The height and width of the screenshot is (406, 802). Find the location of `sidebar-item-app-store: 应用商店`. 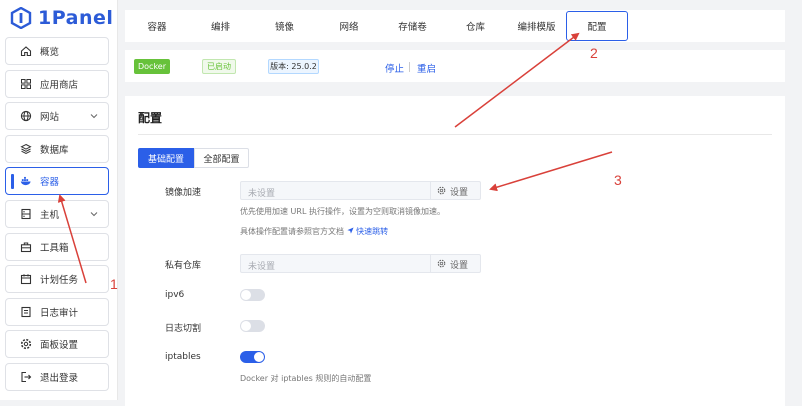

sidebar-item-app-store: 应用商店 is located at coordinates (57, 83).